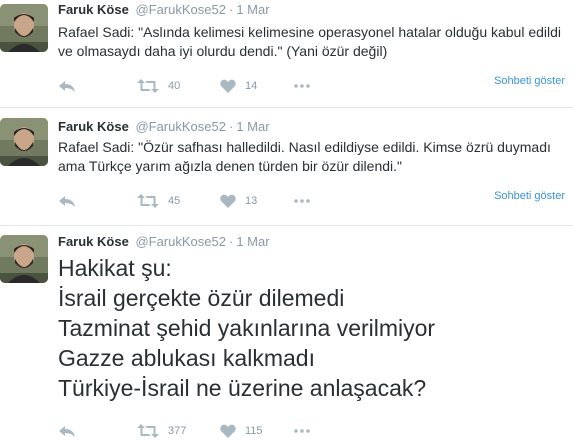  I want to click on retweet-button: 377, so click(161, 431).